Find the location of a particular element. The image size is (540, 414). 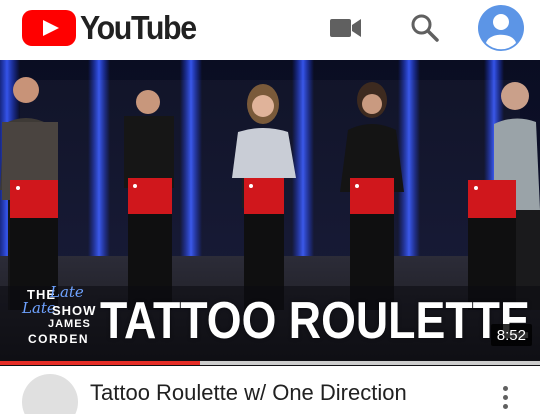

video-title: Tattoo Roulette w/ One Direction is located at coordinates (248, 393).